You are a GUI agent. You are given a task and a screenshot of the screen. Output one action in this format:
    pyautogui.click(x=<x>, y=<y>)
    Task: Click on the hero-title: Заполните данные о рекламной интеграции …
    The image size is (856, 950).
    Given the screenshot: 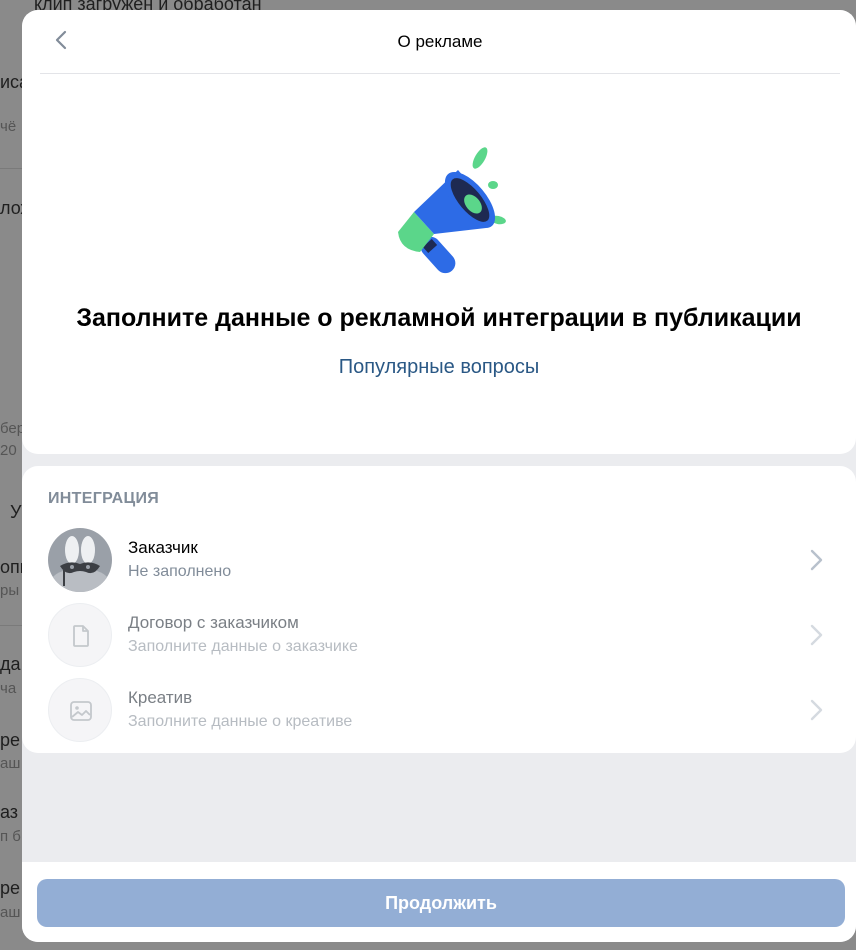 What is the action you would take?
    pyautogui.click(x=439, y=318)
    